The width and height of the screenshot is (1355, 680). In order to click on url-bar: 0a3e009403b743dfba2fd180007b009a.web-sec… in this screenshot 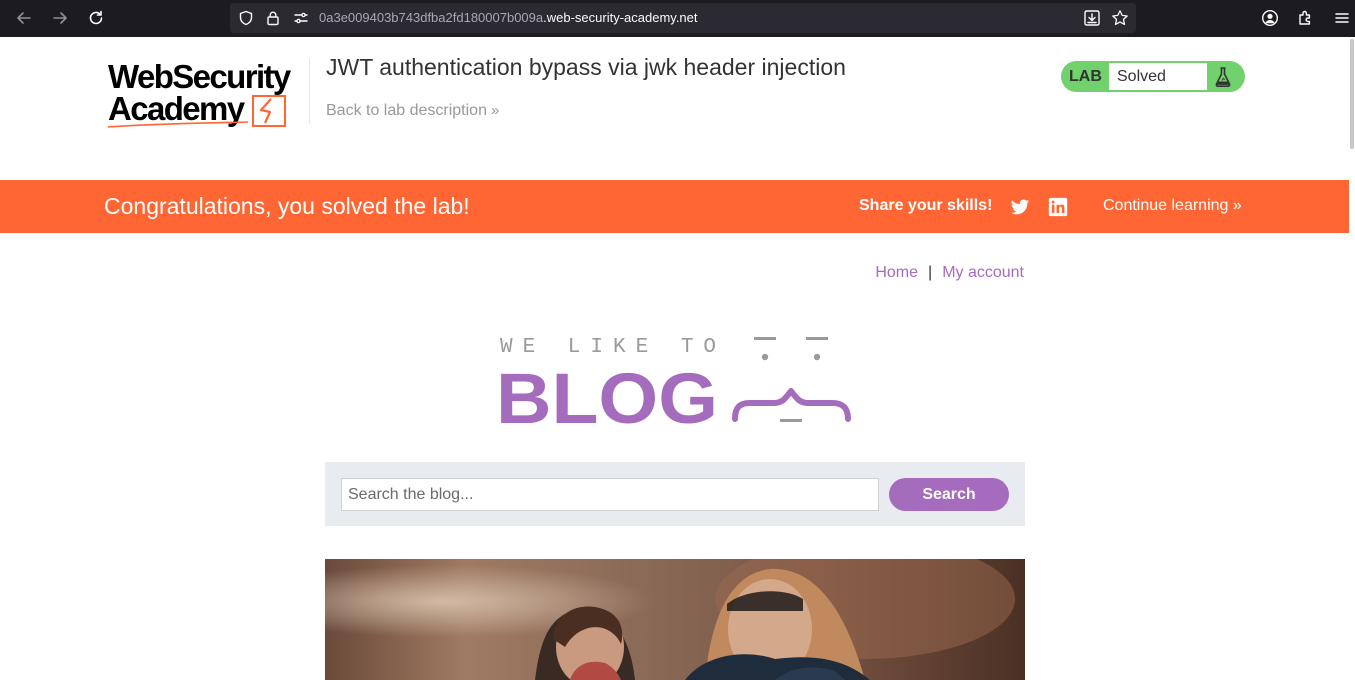, I will do `click(683, 18)`.